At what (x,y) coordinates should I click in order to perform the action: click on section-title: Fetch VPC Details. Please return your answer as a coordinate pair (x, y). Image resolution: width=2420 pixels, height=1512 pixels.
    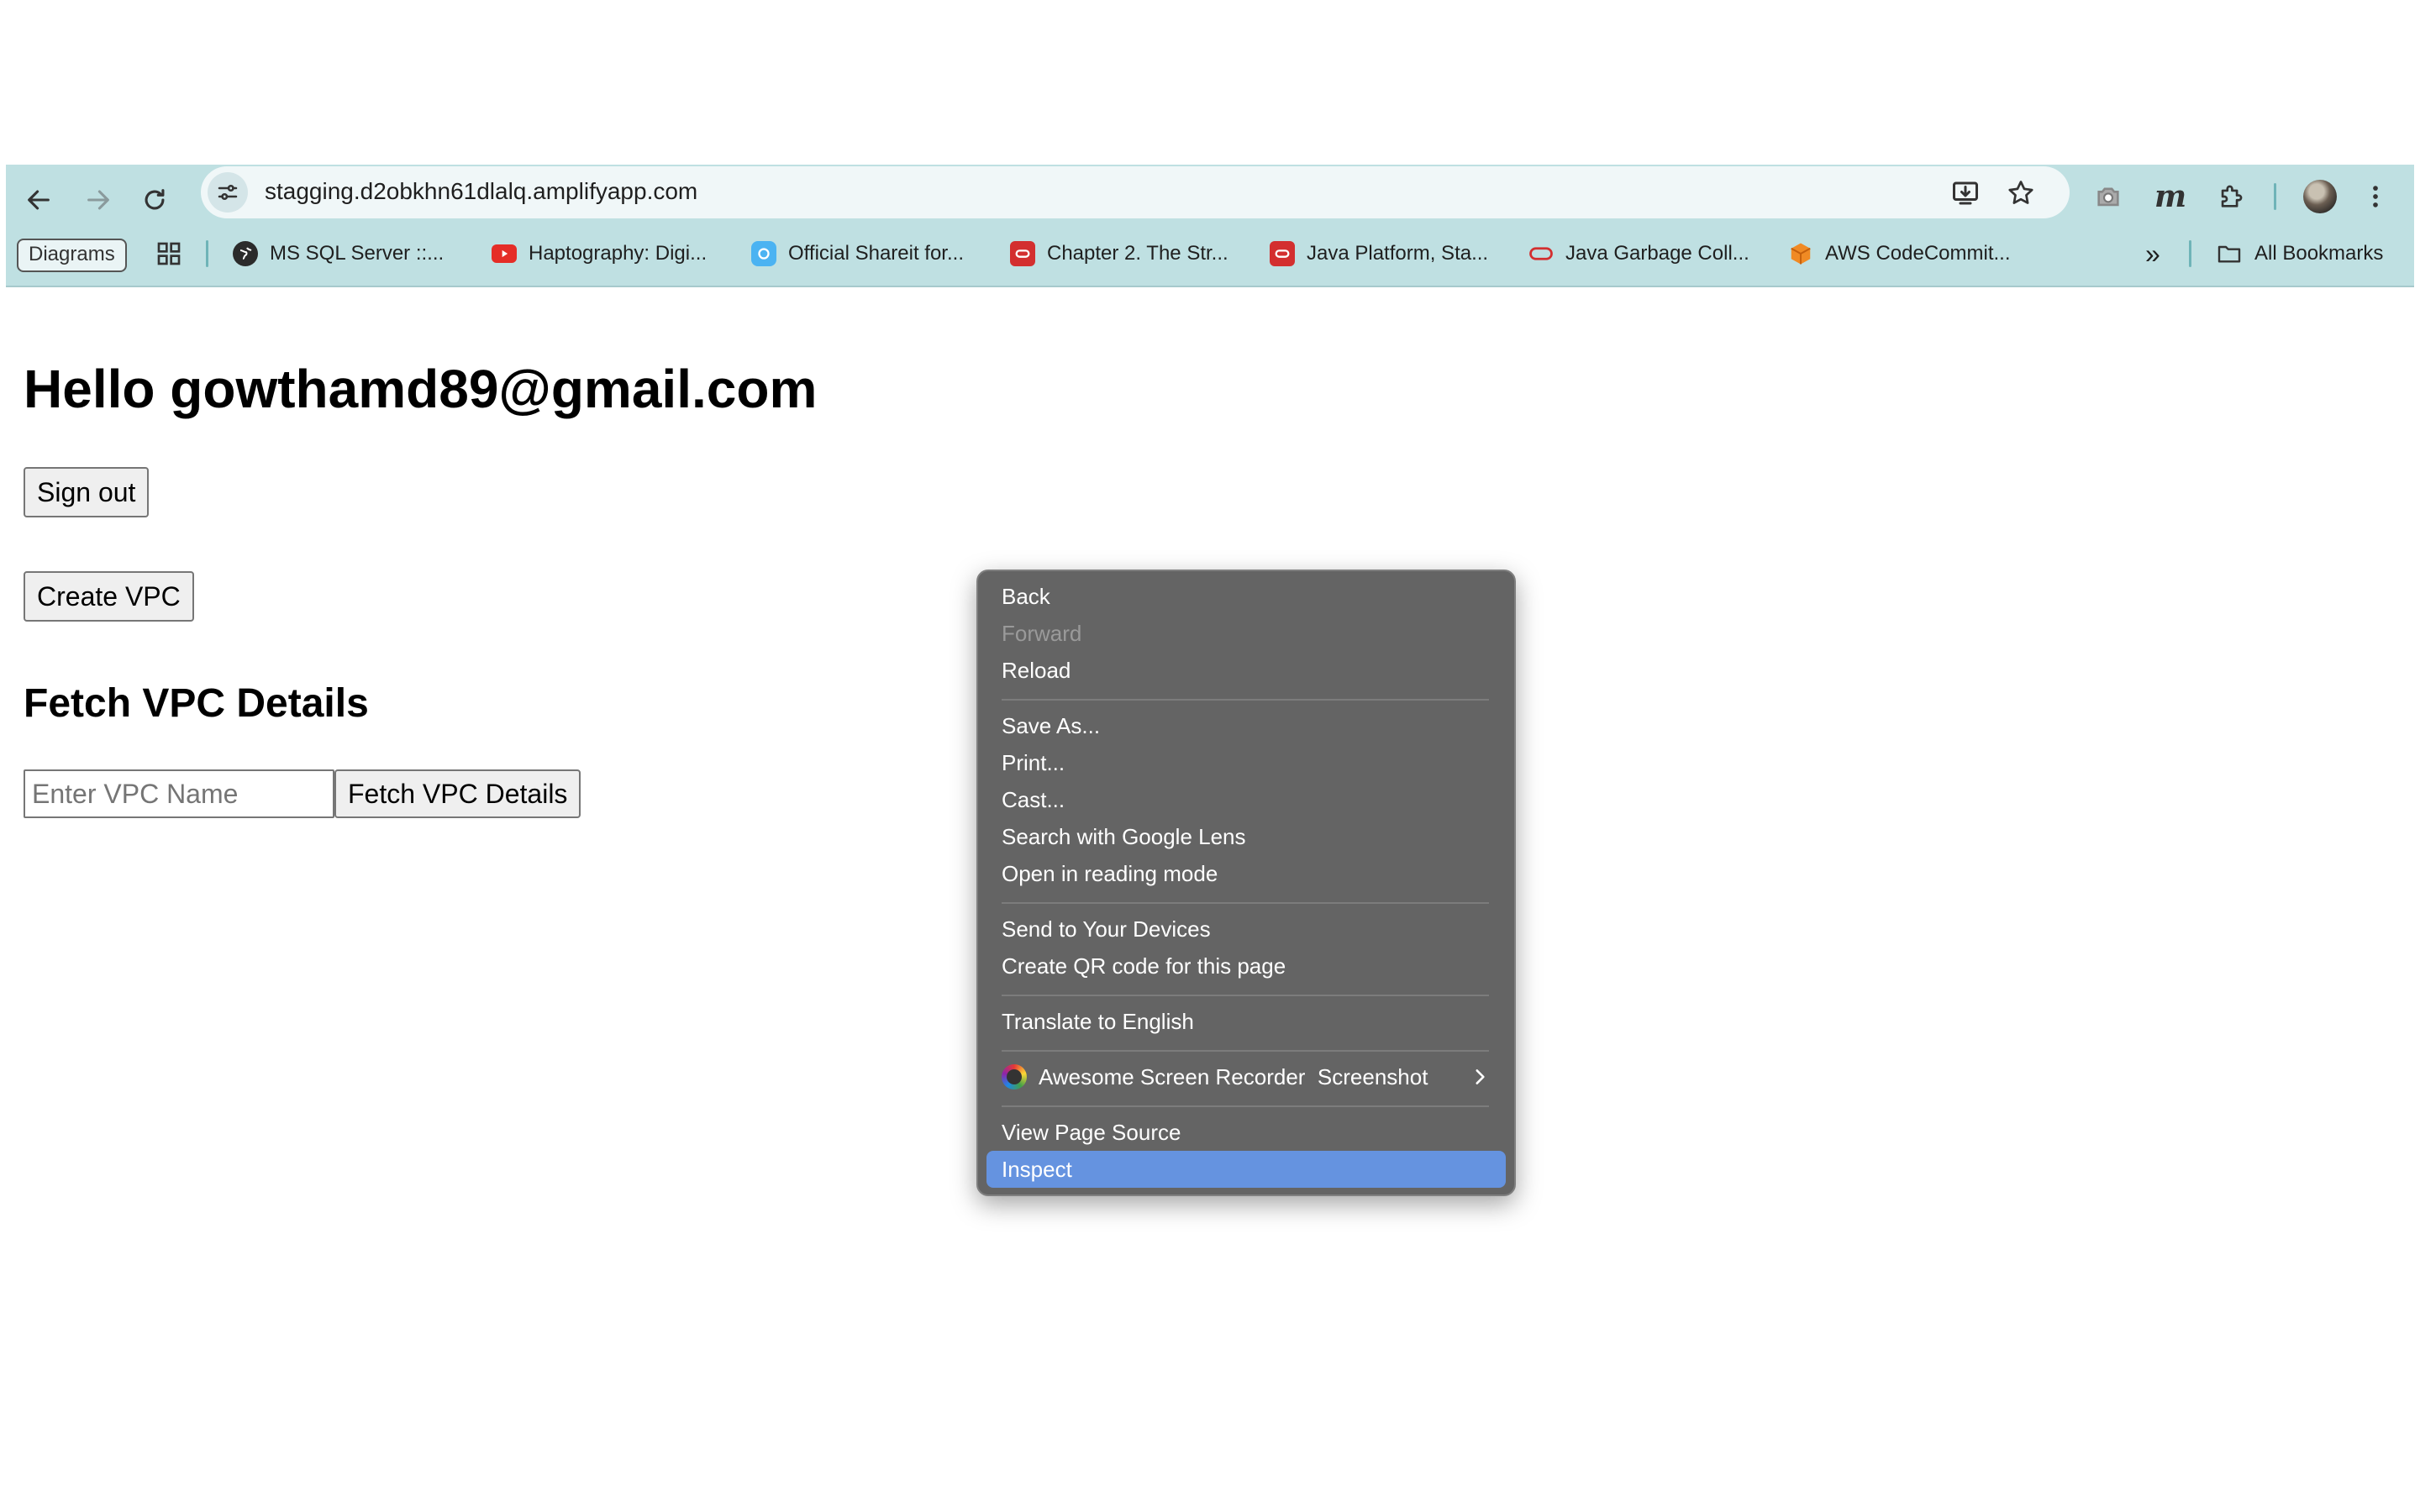
    Looking at the image, I should click on (196, 703).